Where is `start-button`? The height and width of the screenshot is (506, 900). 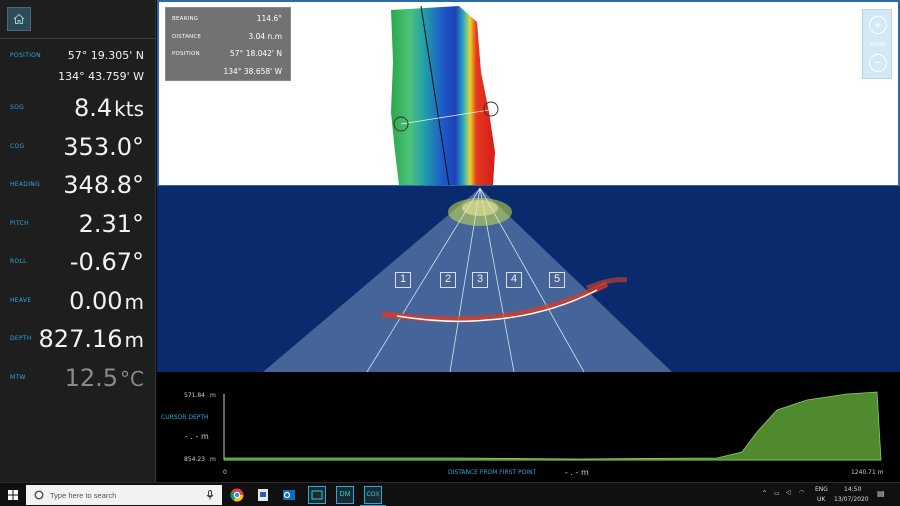 start-button is located at coordinates (13, 494).